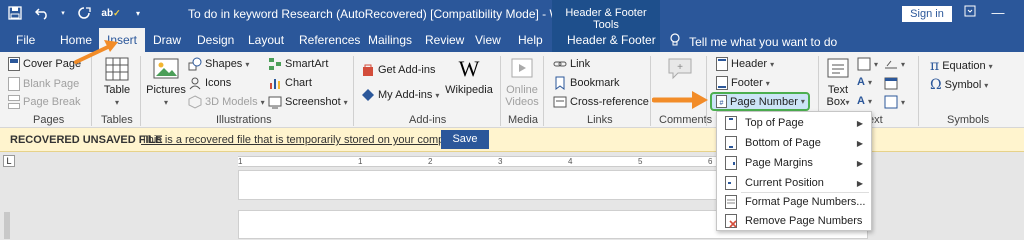 Image resolution: width=1024 pixels, height=240 pixels. What do you see at coordinates (936, 85) in the screenshot?
I see `omega-icon: Ω` at bounding box center [936, 85].